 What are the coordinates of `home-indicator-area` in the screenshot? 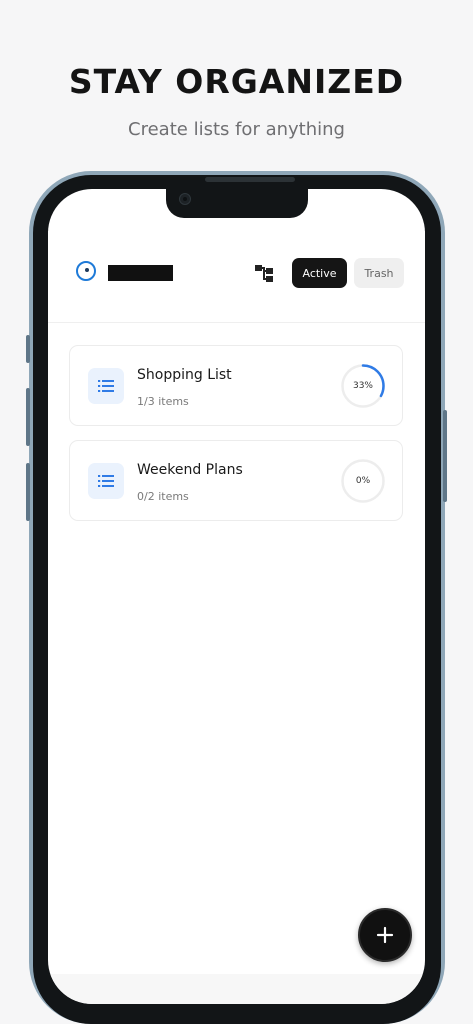 It's located at (236, 989).